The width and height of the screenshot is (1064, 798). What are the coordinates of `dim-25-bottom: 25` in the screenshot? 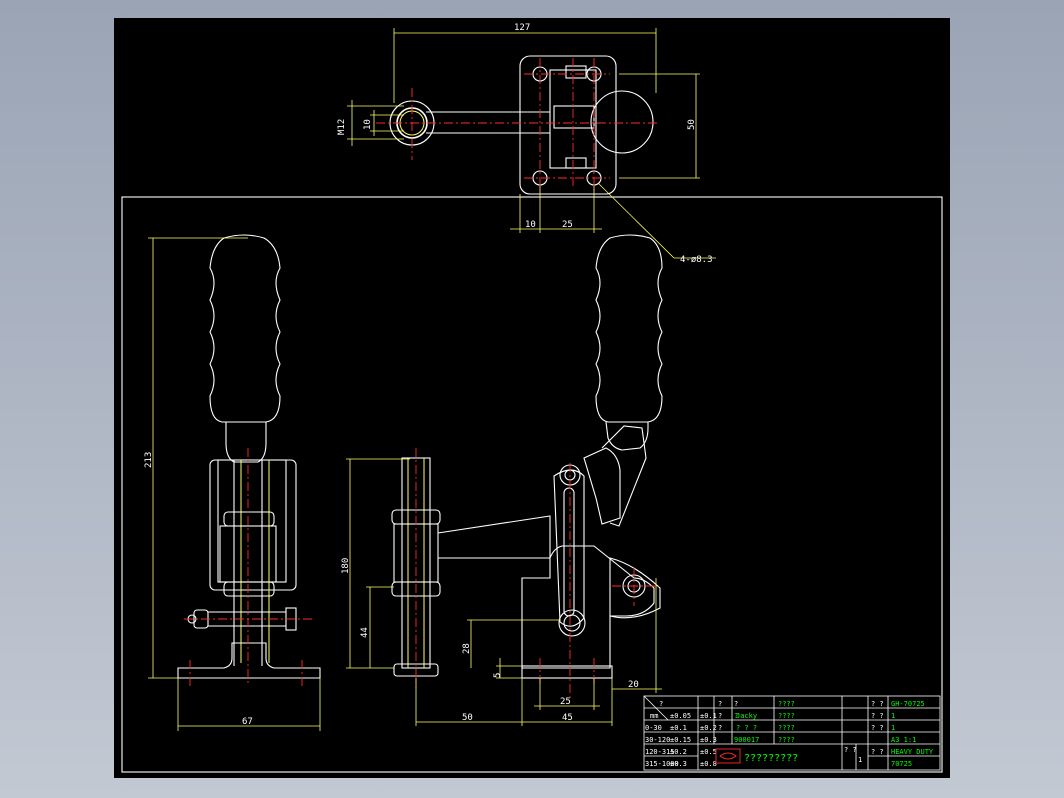 It's located at (565, 702).